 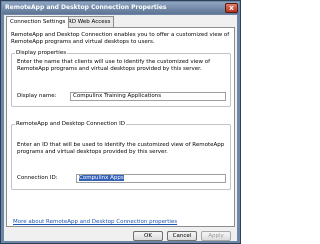 I want to click on connection-id-field: Compulinx Apps, so click(x=151, y=178).